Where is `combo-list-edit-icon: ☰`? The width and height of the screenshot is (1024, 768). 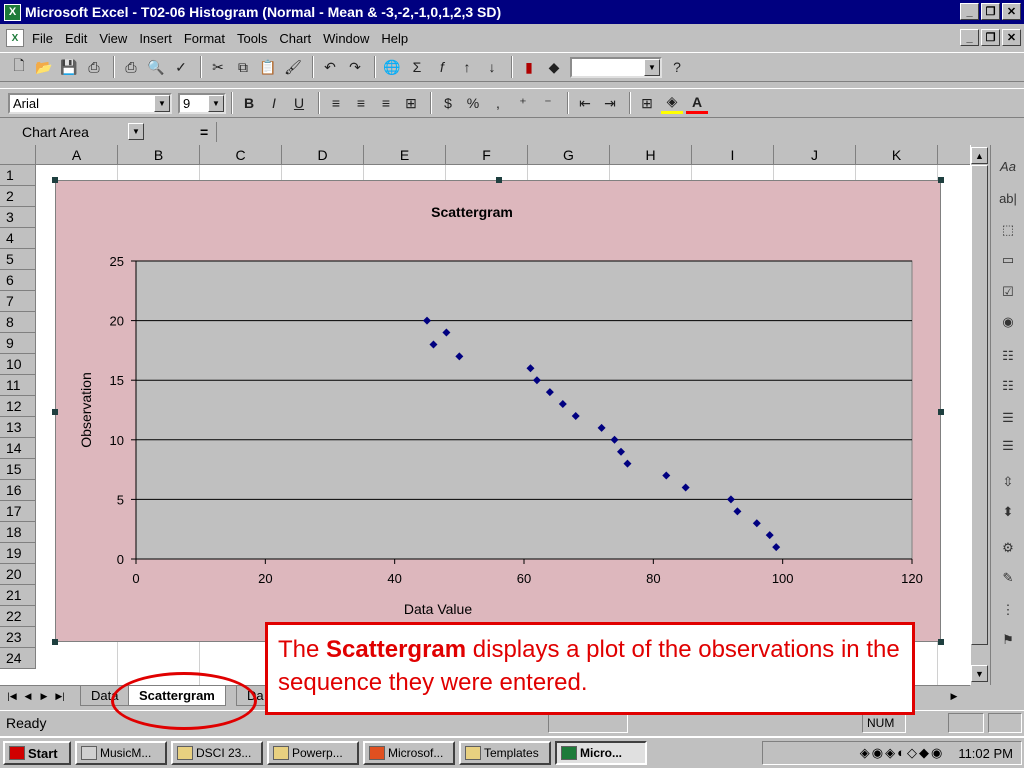 combo-list-edit-icon: ☰ is located at coordinates (1008, 418).